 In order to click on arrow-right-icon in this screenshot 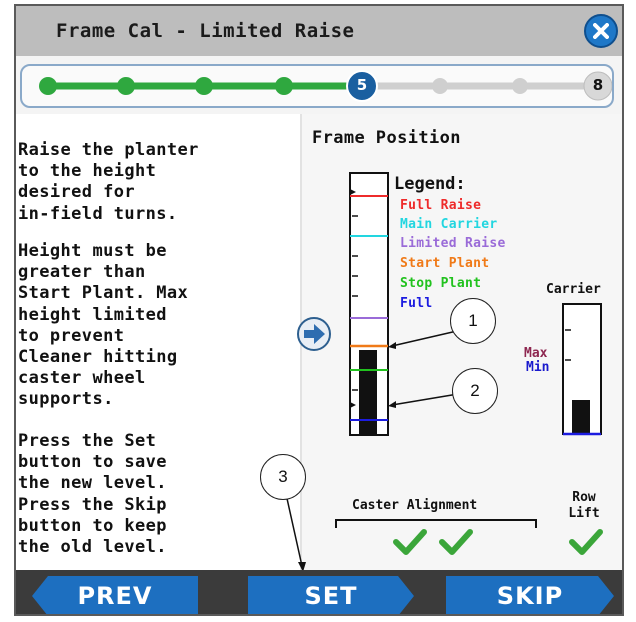, I will do `click(314, 334)`.